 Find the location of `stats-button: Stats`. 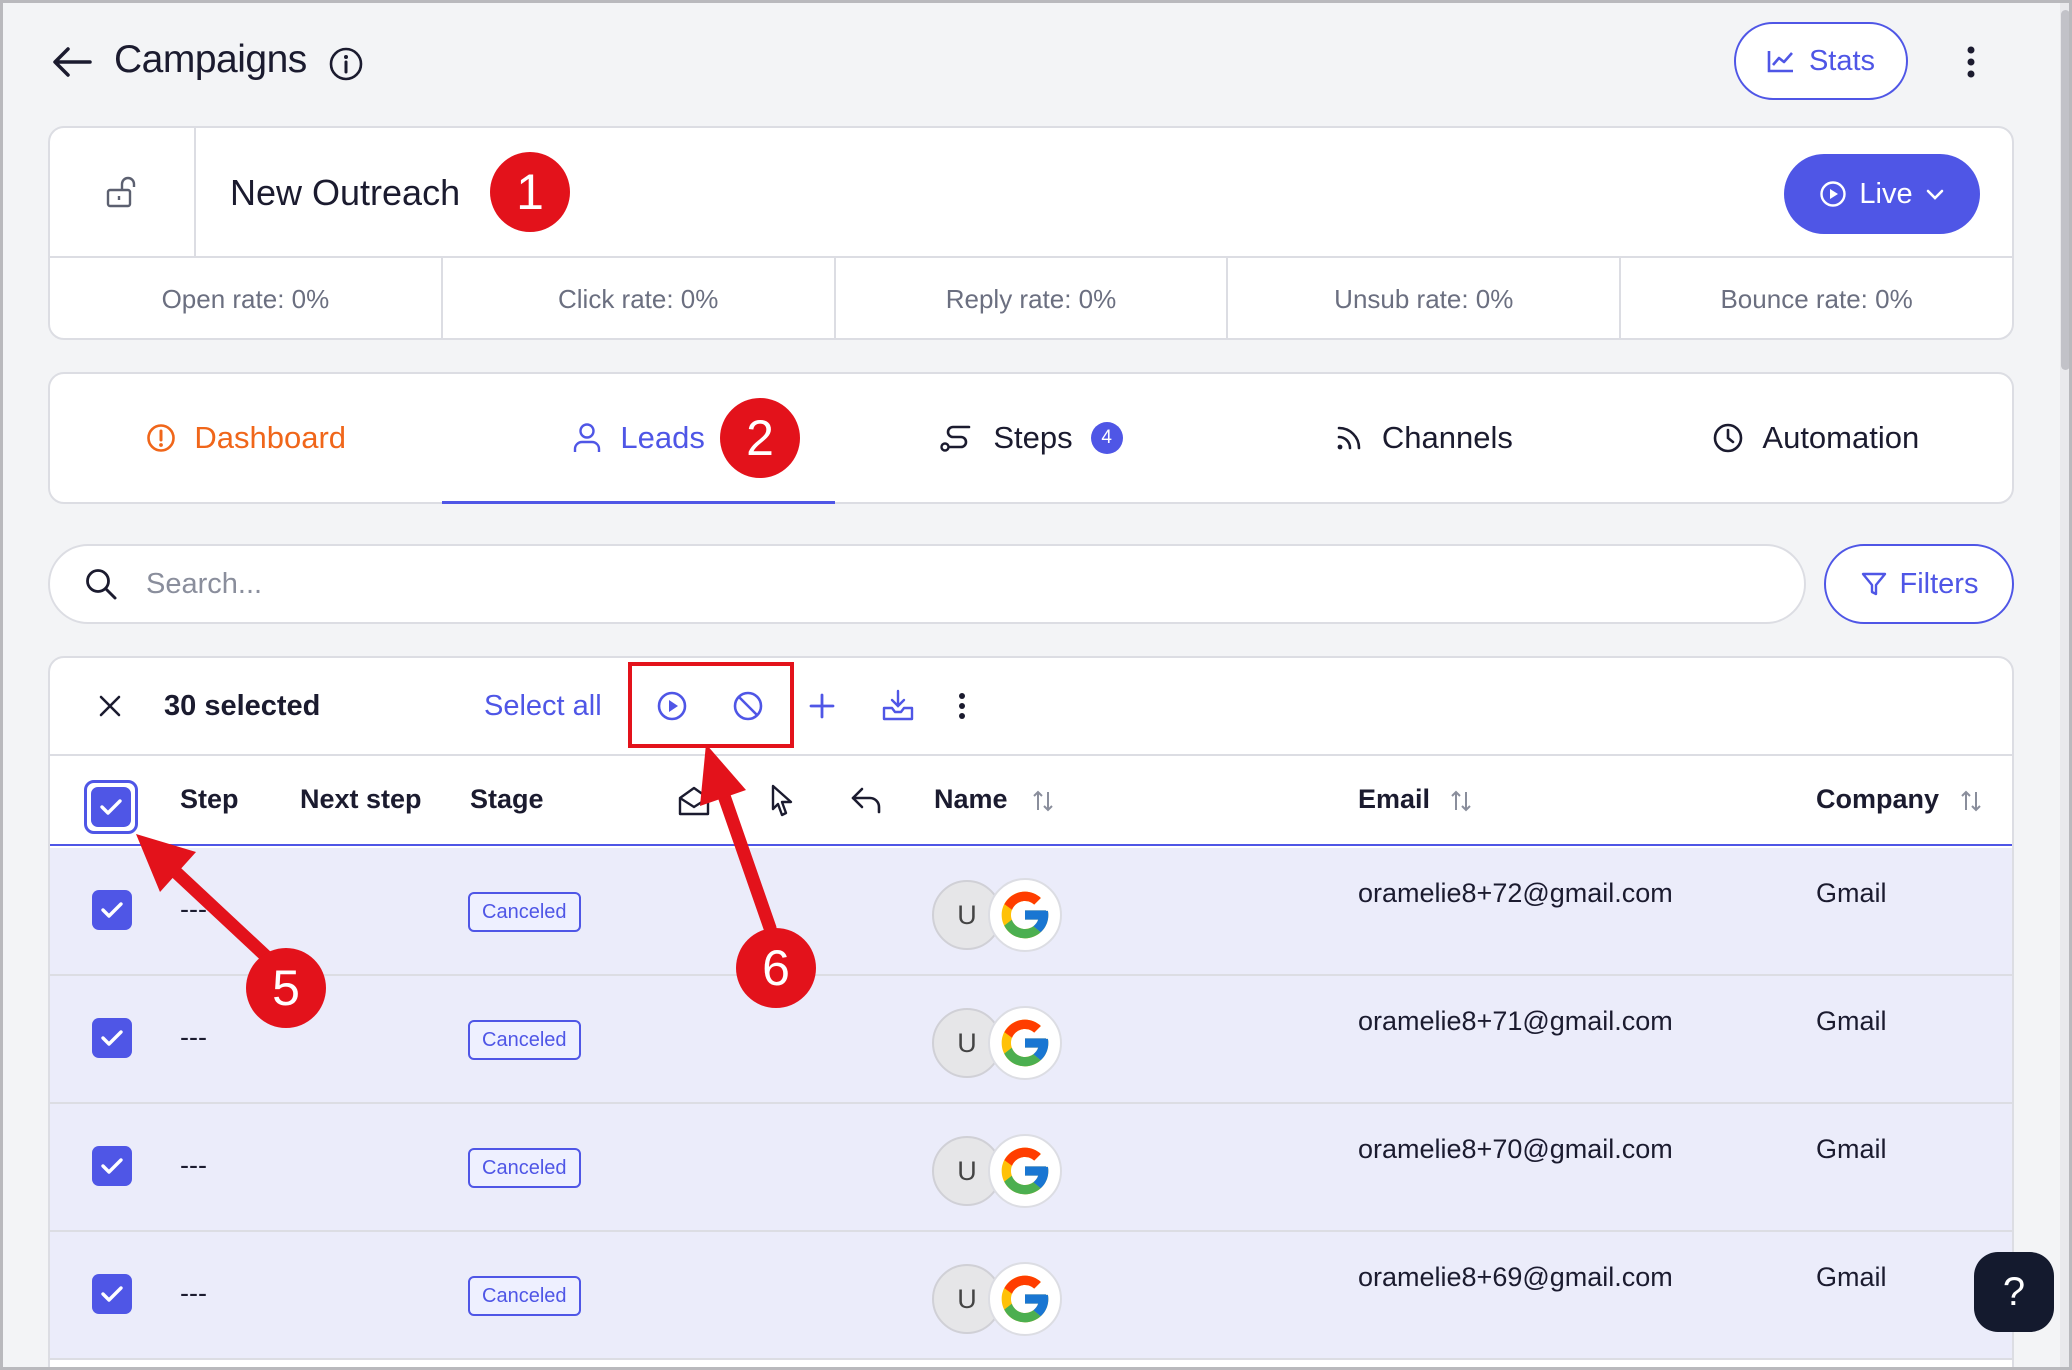

stats-button: Stats is located at coordinates (1821, 61).